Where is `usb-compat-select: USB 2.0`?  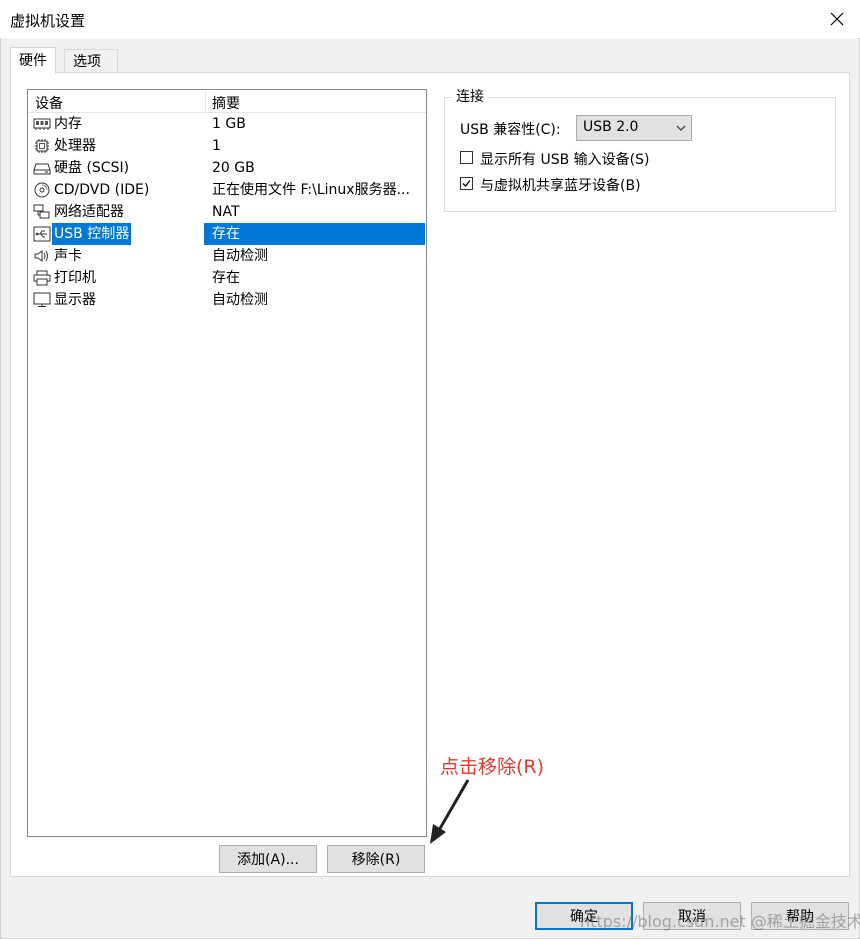
usb-compat-select: USB 2.0 is located at coordinates (634, 128).